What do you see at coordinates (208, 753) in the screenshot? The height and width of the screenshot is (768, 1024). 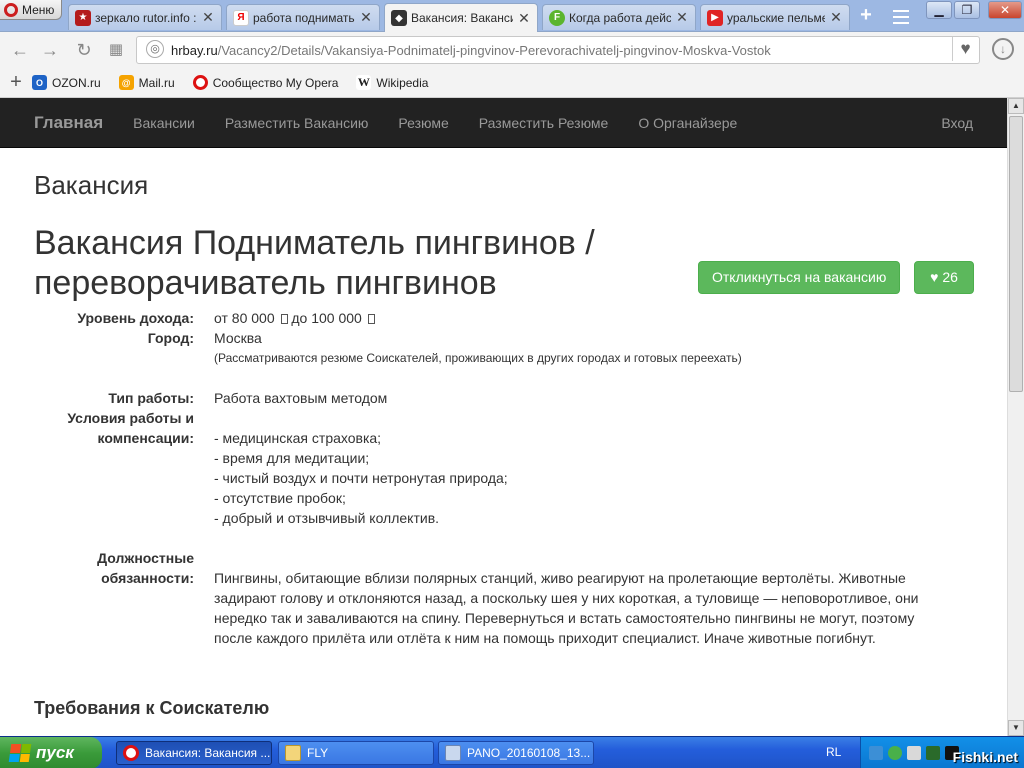 I see `taskbar-item-label: Вакансия` at bounding box center [208, 753].